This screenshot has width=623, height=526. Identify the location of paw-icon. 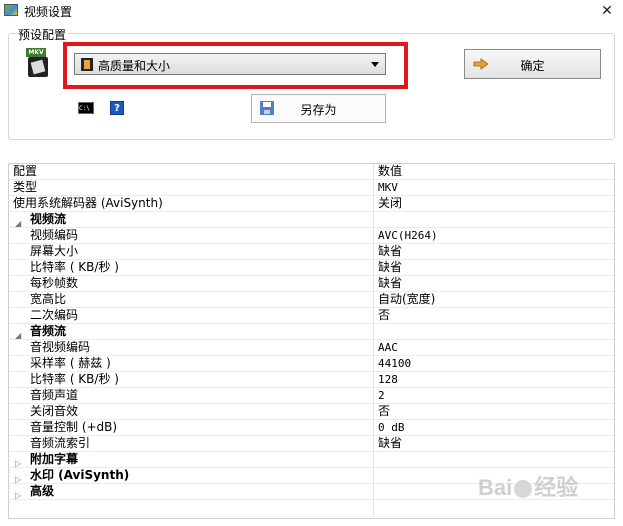
(523, 489).